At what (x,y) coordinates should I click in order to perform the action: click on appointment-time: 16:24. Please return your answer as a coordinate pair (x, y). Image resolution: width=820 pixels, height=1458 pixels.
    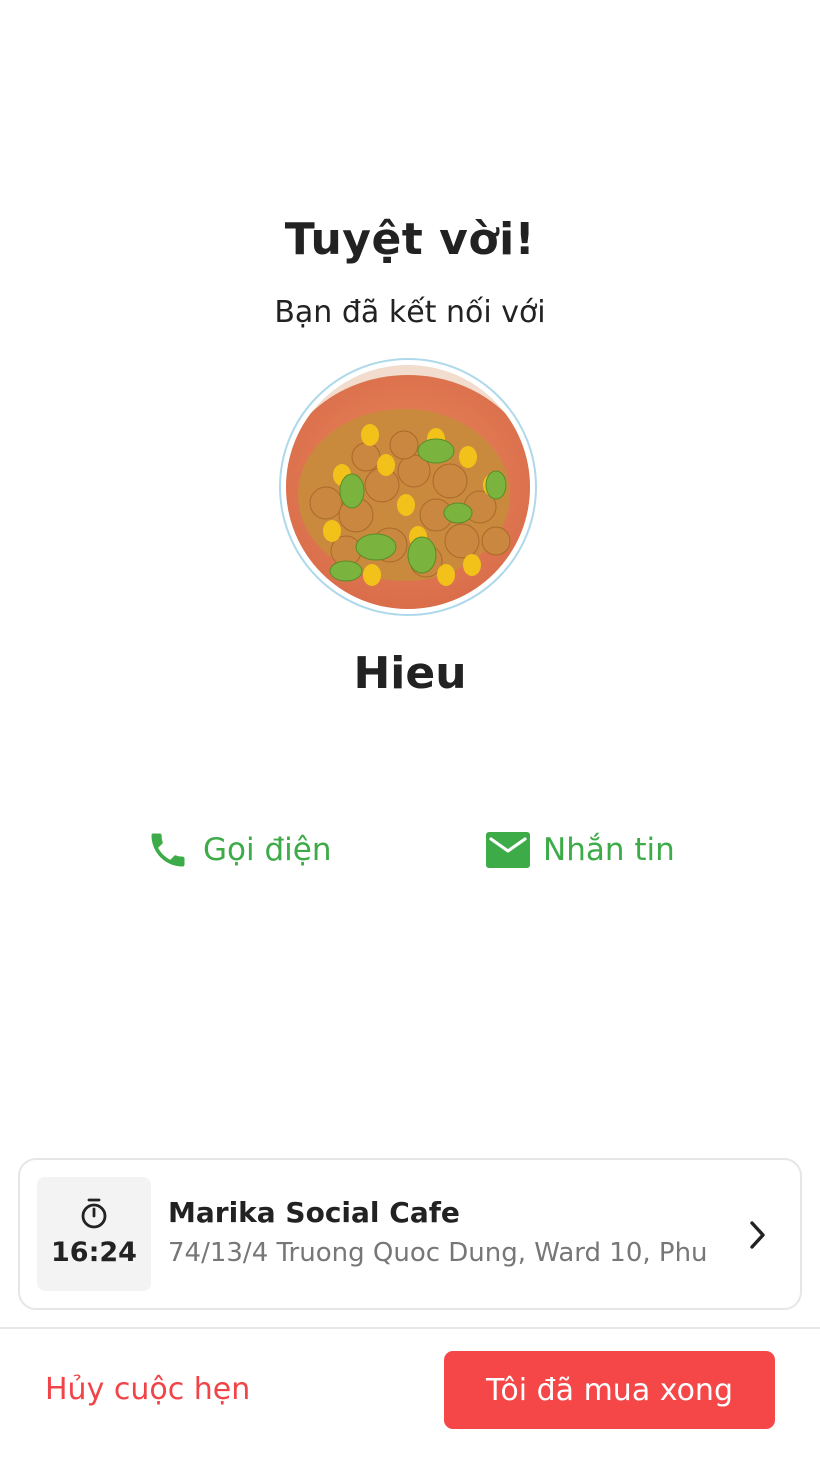
    Looking at the image, I should click on (94, 1252).